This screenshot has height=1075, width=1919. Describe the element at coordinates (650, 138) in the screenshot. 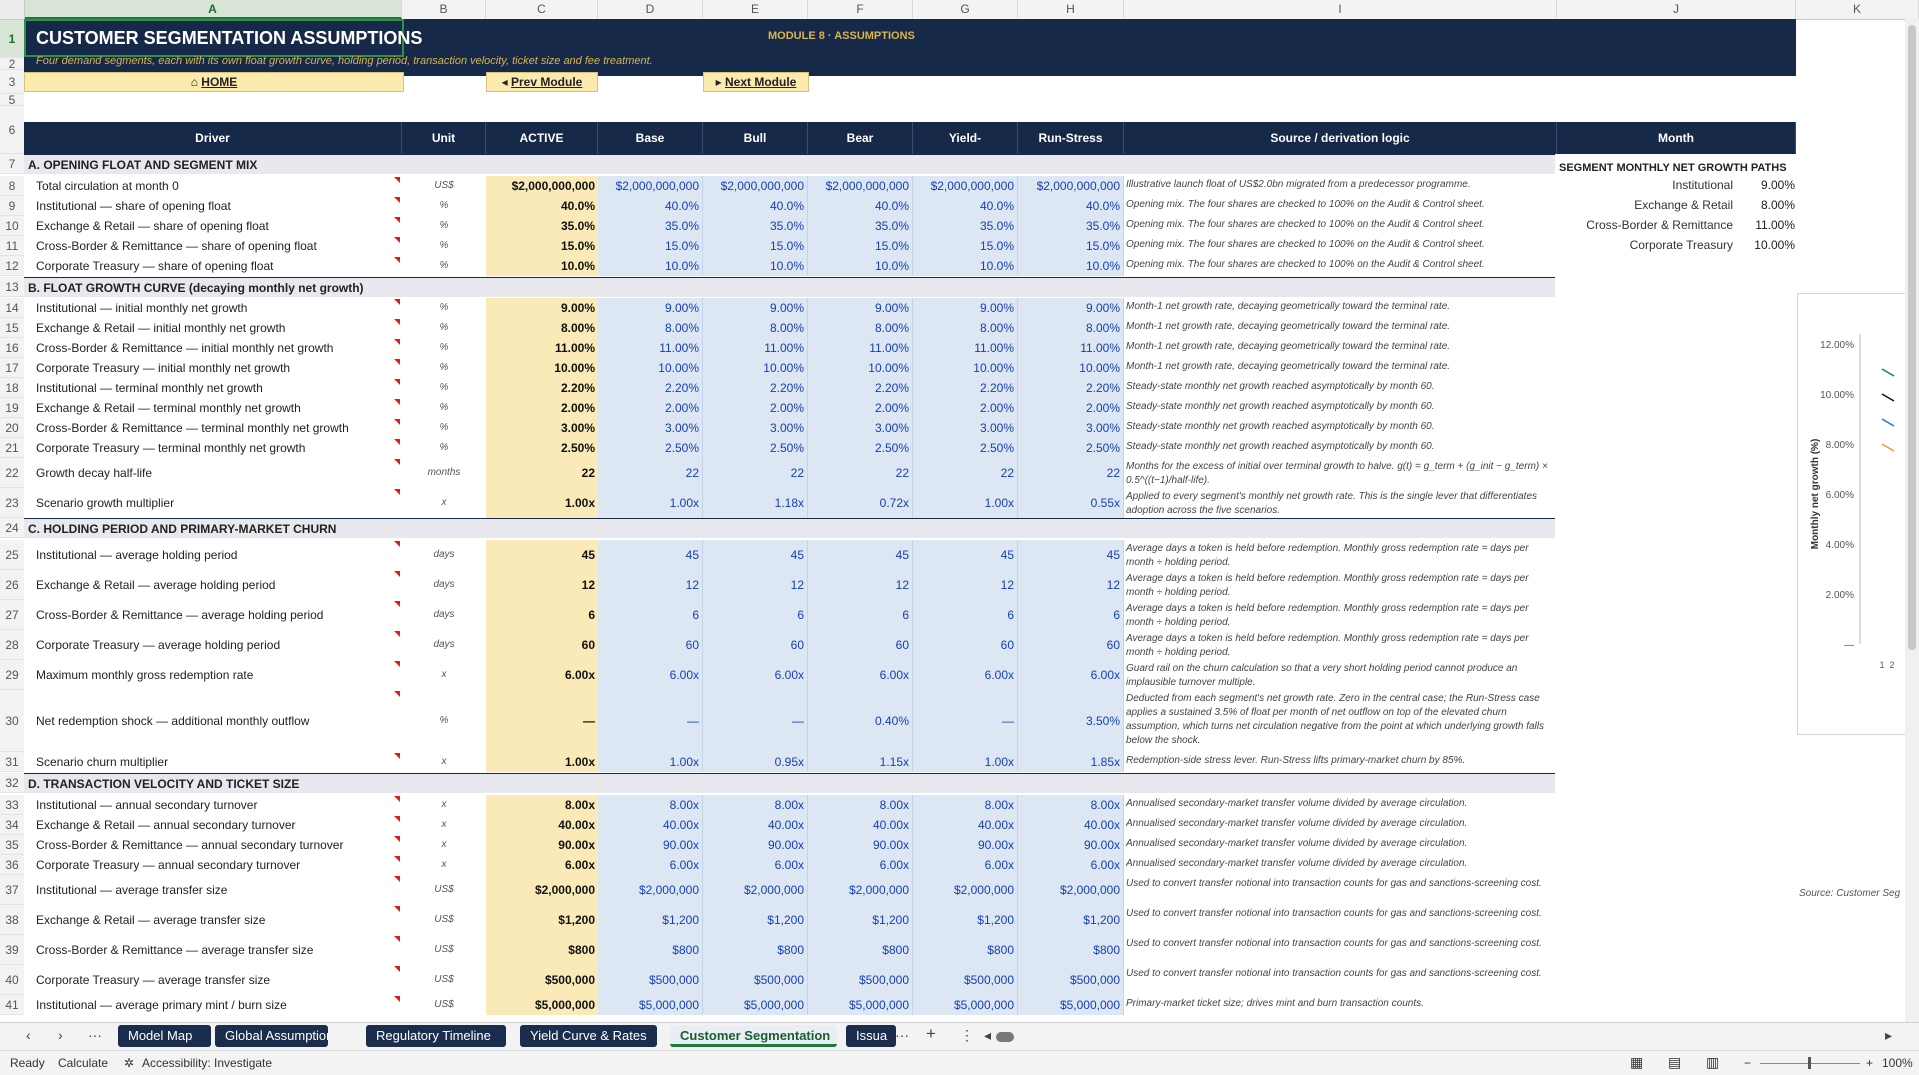

I see `header-base: Base` at that location.